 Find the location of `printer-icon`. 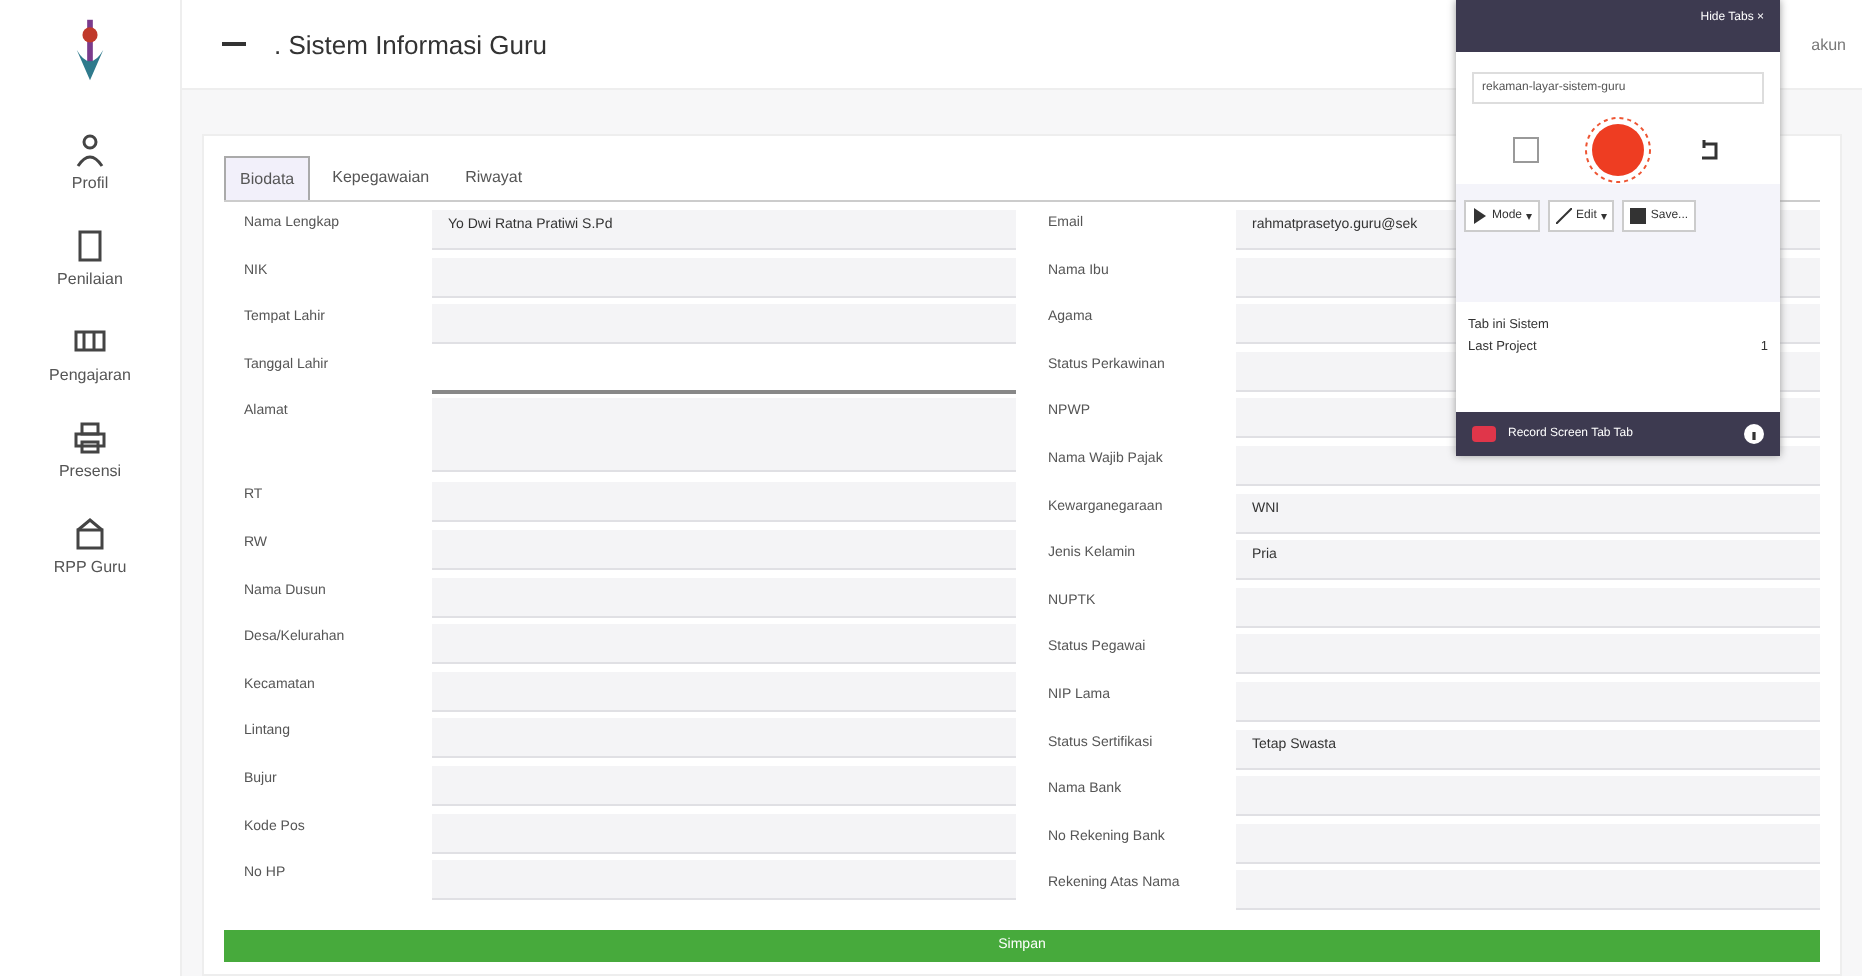

printer-icon is located at coordinates (90, 438).